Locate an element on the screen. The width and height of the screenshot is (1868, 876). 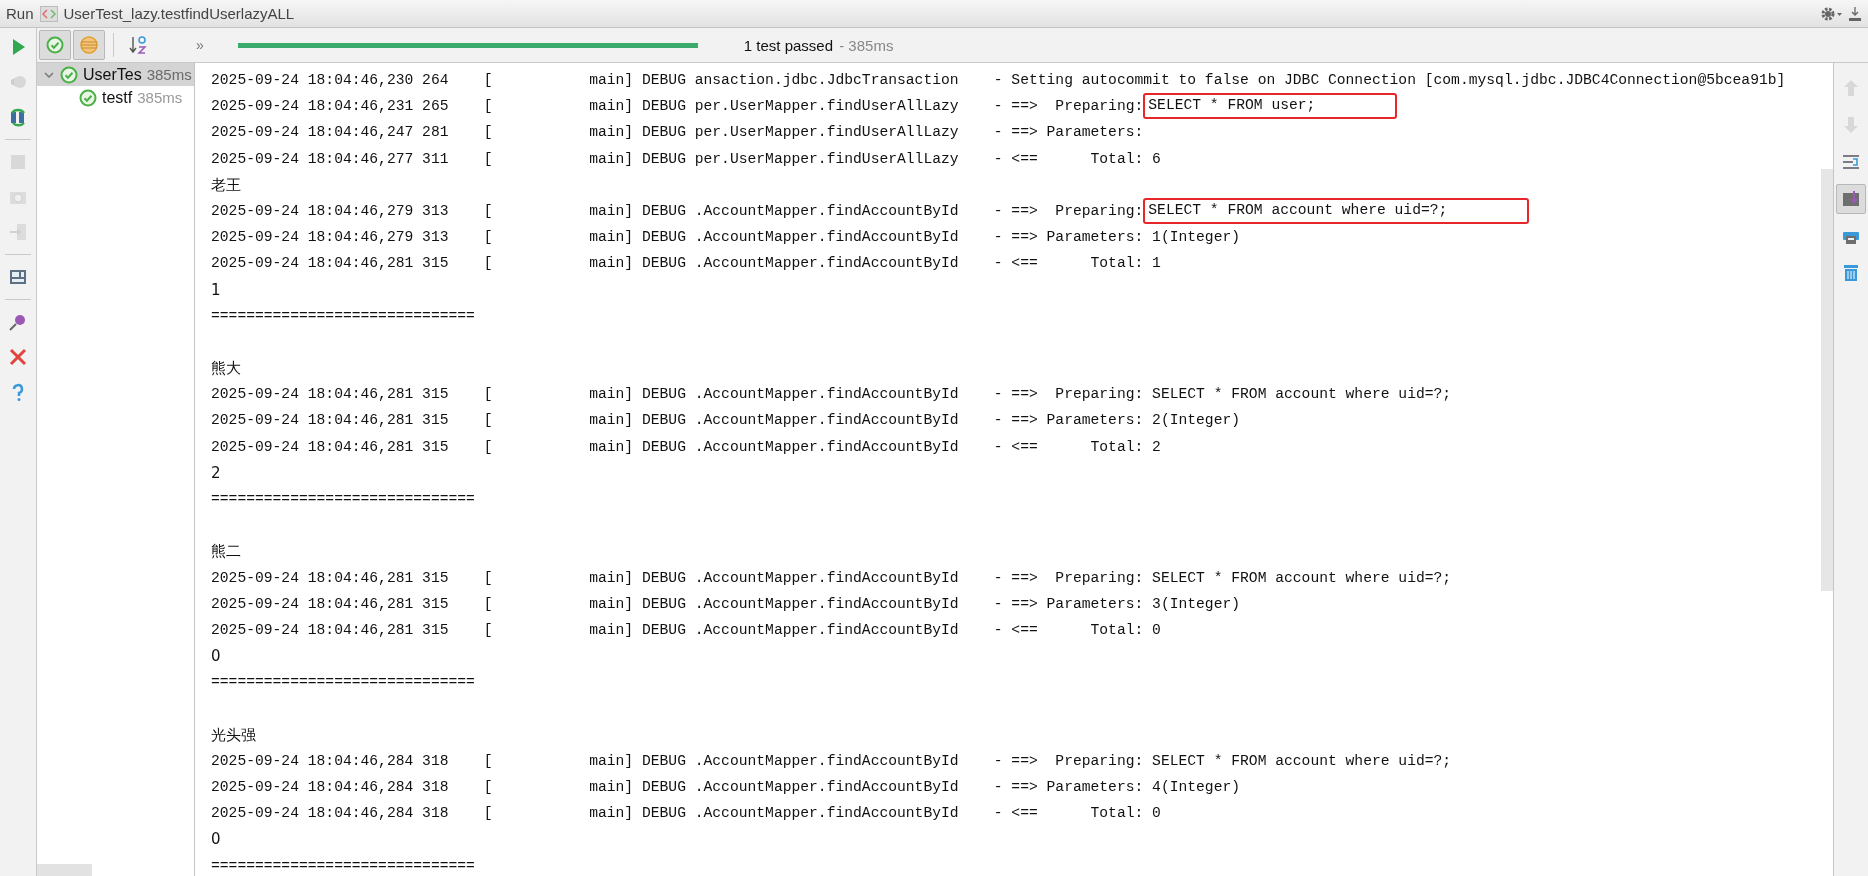
show-ignored-button is located at coordinates (89, 45).